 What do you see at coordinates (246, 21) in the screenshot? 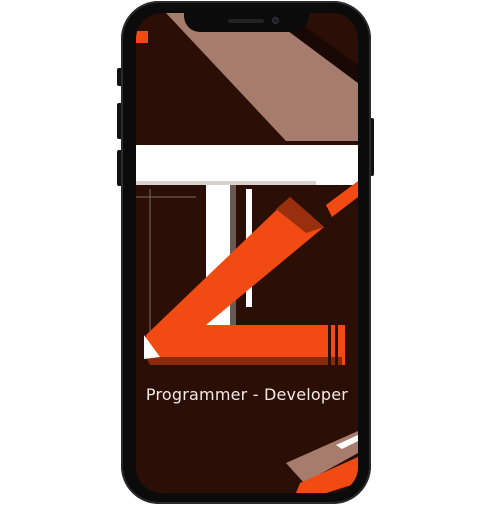
I see `speaker-grille` at bounding box center [246, 21].